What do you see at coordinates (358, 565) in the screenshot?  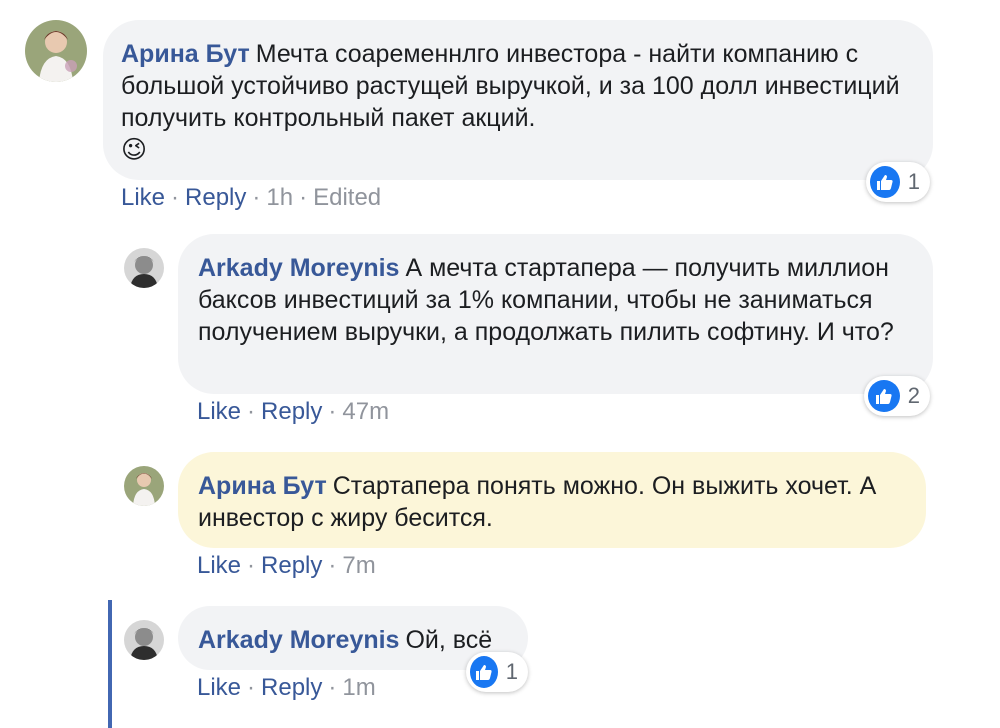 I see `timestamp: 7m` at bounding box center [358, 565].